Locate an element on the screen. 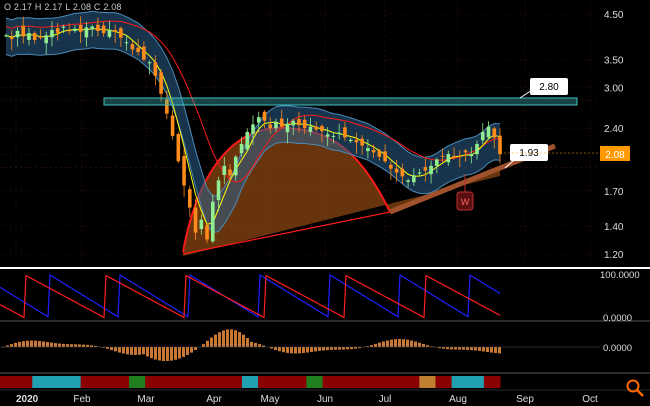 This screenshot has width=650, height=406. osc-top-label: 100.0000 is located at coordinates (620, 275).